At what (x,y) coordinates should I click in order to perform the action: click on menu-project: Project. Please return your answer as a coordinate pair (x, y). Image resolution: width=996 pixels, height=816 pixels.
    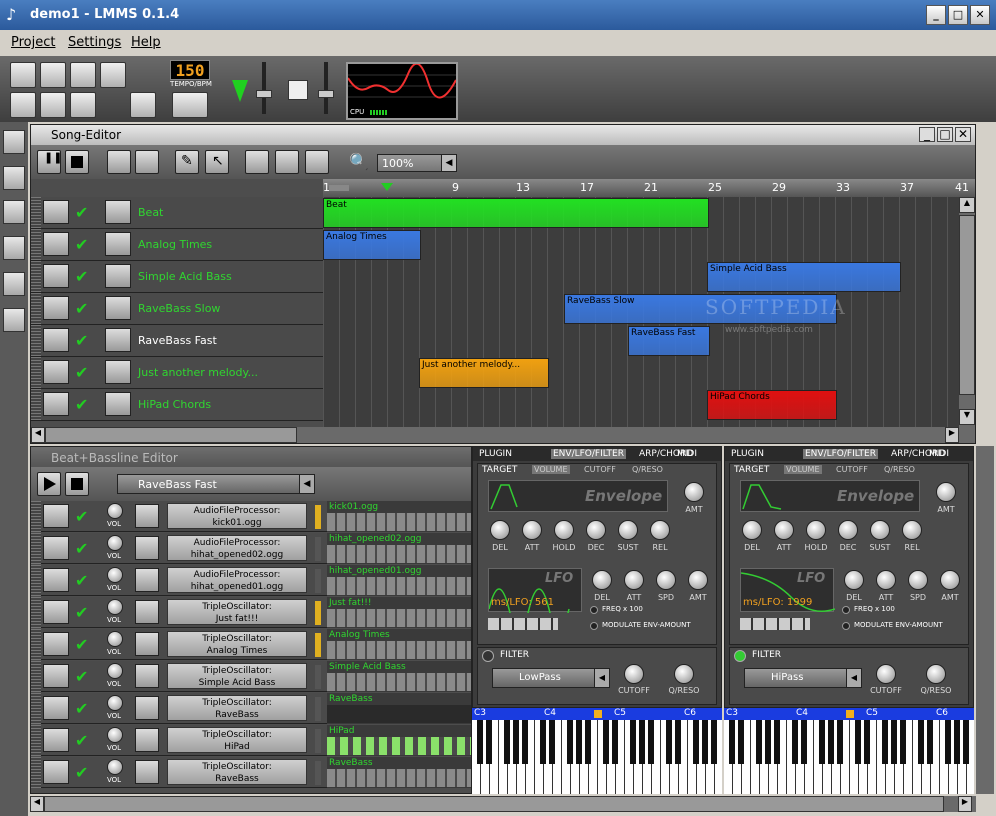
    Looking at the image, I should click on (33, 42).